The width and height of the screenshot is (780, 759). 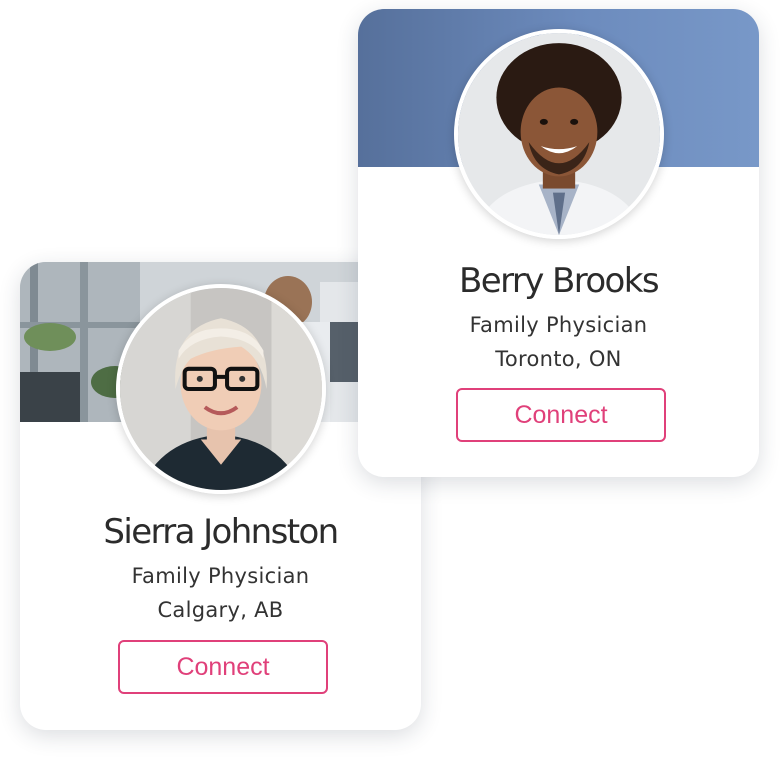 I want to click on woman-portrait-image, so click(x=221, y=389).